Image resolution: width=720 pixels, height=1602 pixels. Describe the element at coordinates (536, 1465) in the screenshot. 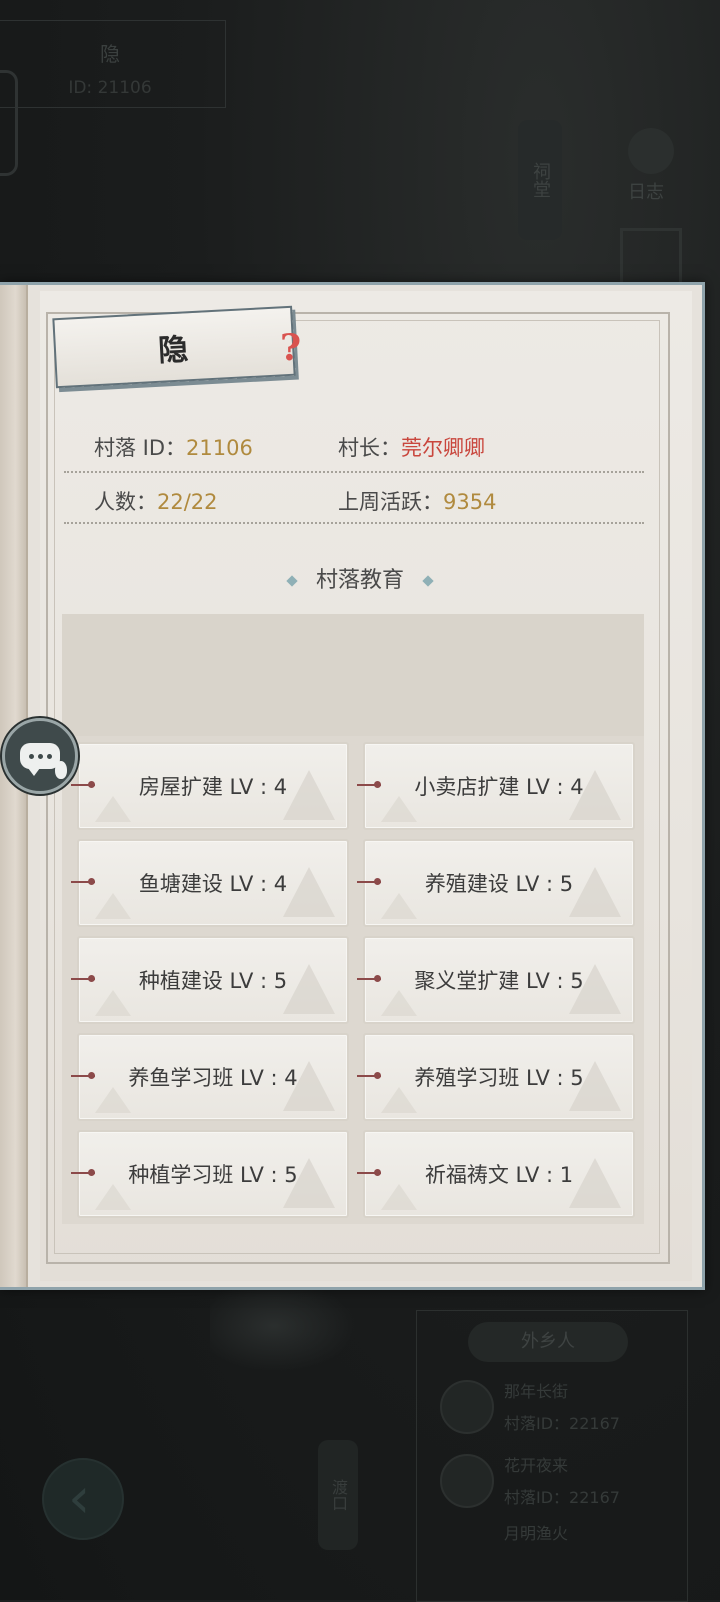

I see `stranger-name: 花开夜来` at that location.